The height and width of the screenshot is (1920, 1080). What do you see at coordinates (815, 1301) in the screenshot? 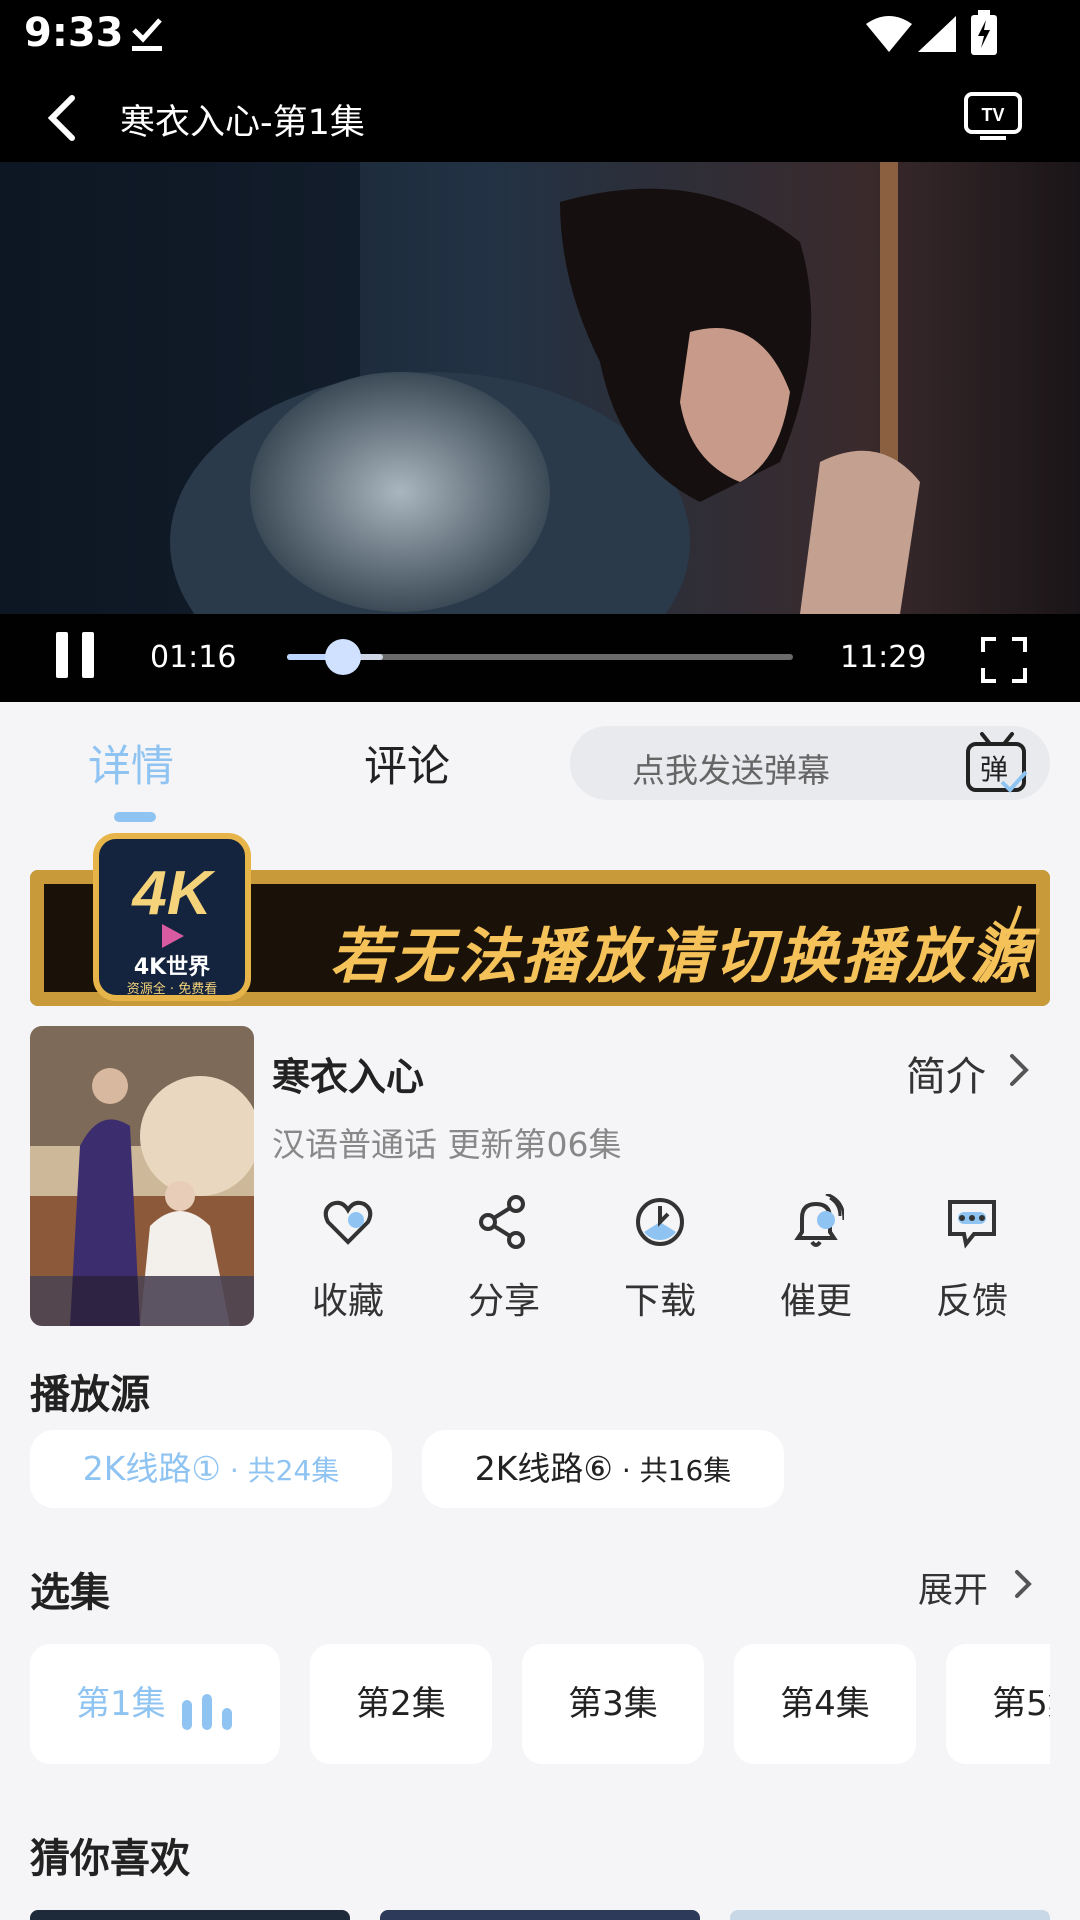
I see `action-label: 催更` at bounding box center [815, 1301].